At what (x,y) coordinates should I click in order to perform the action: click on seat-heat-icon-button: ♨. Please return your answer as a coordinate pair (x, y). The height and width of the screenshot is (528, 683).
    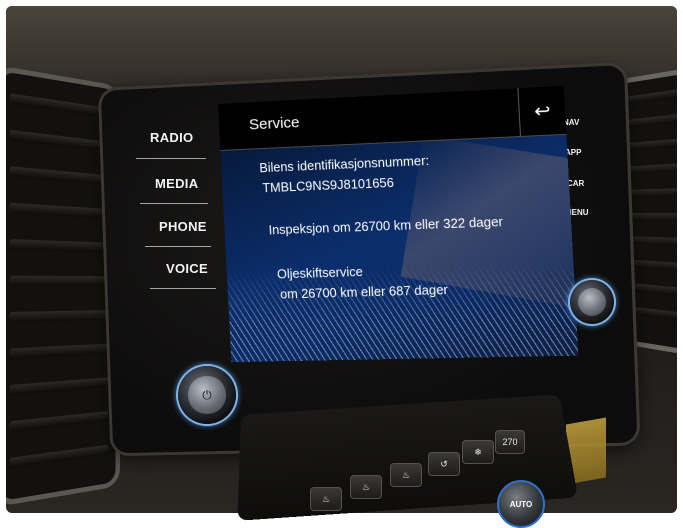
    Looking at the image, I should click on (366, 487).